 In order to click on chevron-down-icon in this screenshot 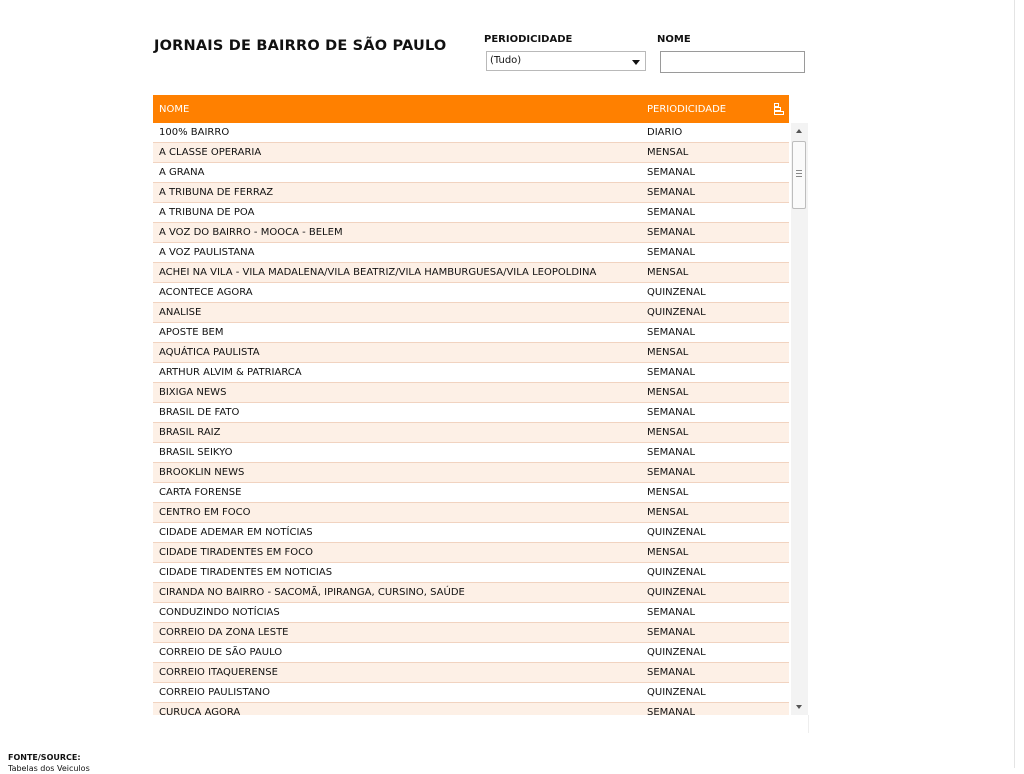, I will do `click(636, 62)`.